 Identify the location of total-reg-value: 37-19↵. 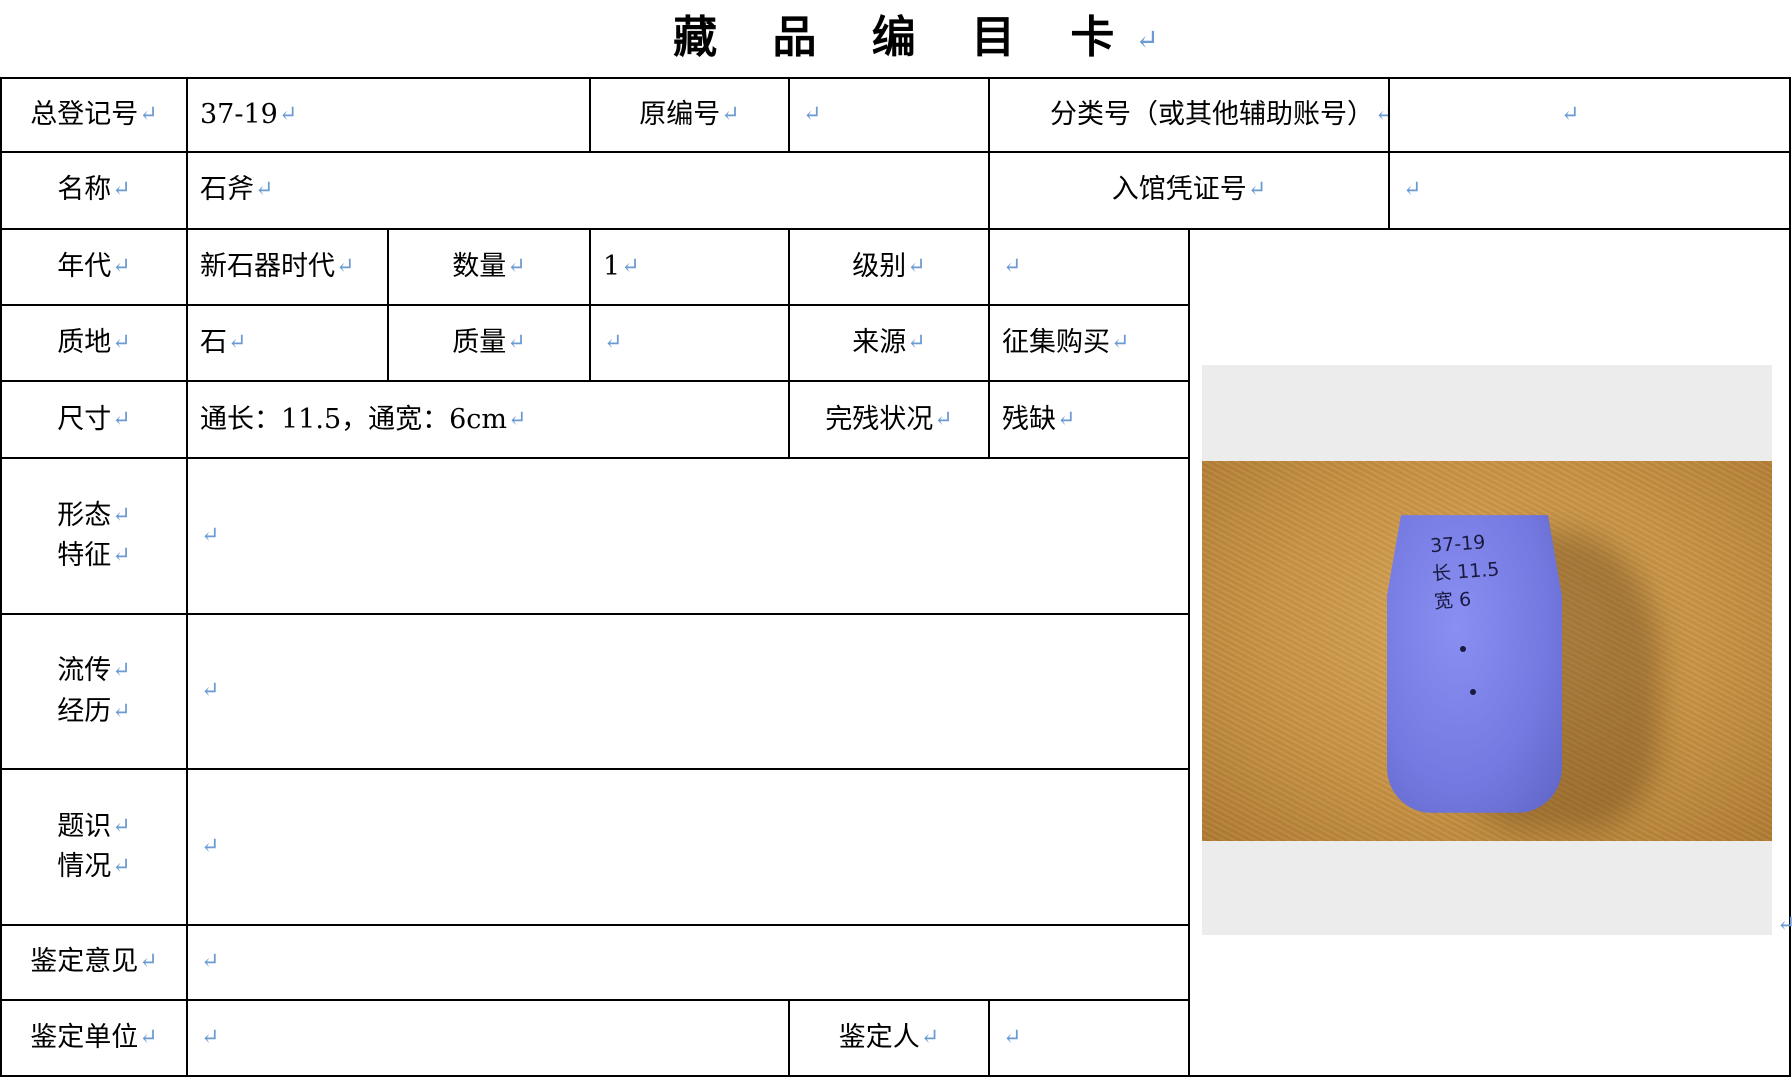
(388, 115).